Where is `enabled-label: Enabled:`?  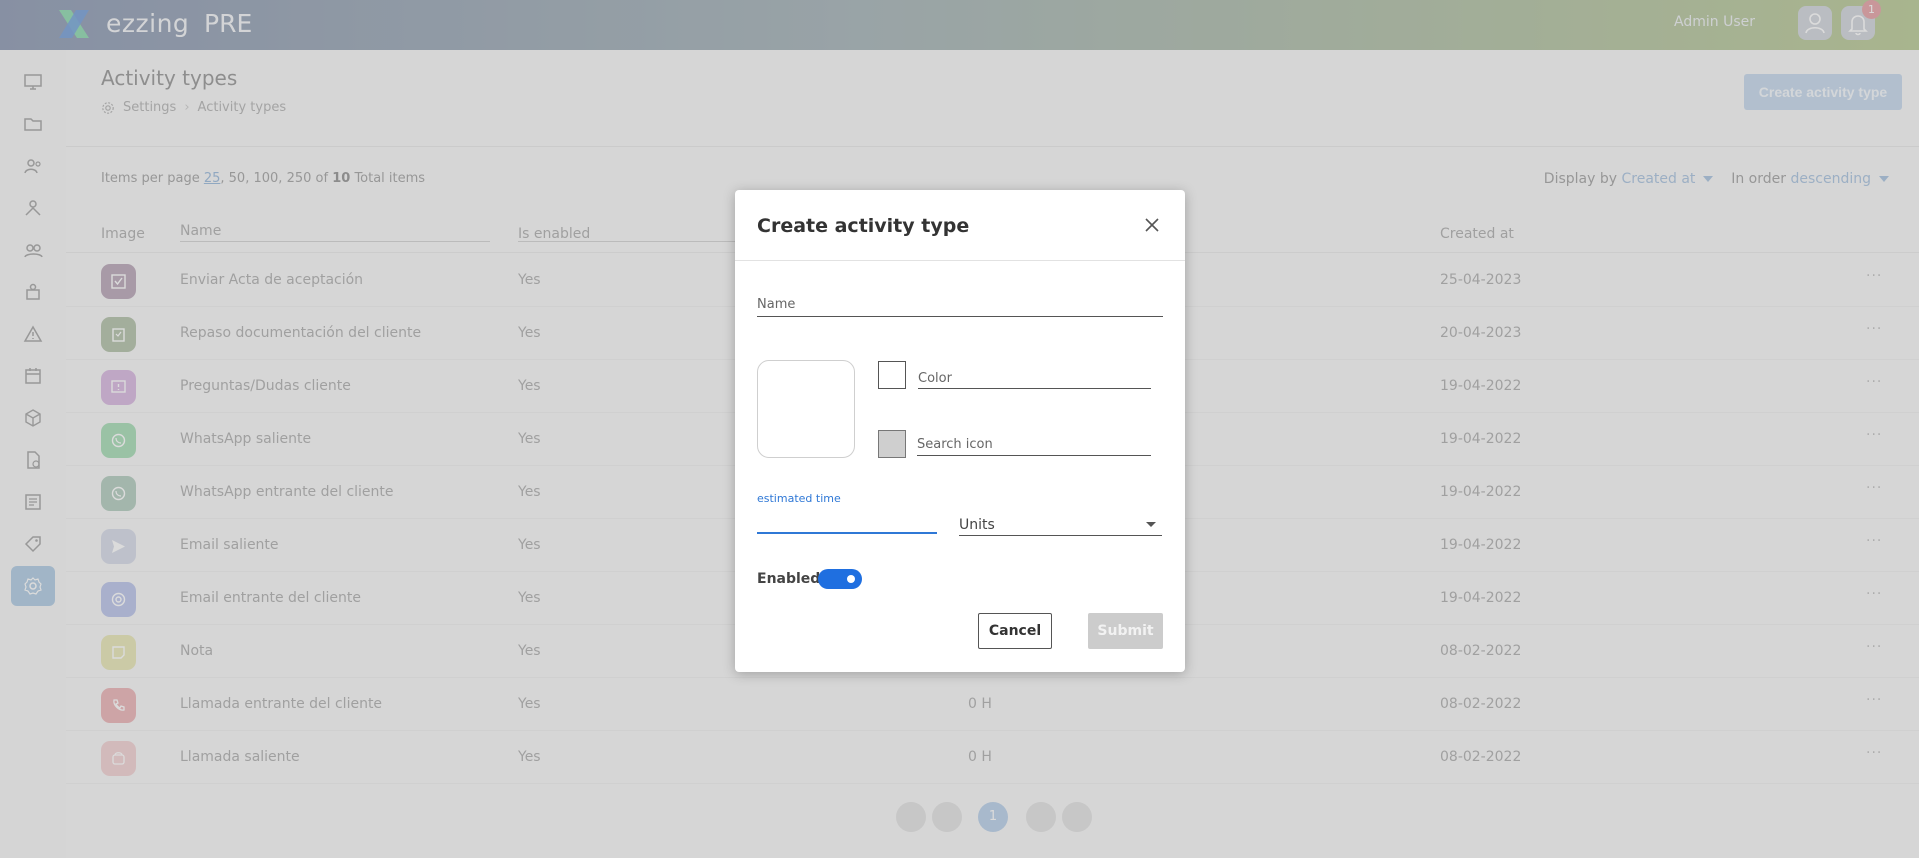
enabled-label: Enabled: is located at coordinates (791, 579).